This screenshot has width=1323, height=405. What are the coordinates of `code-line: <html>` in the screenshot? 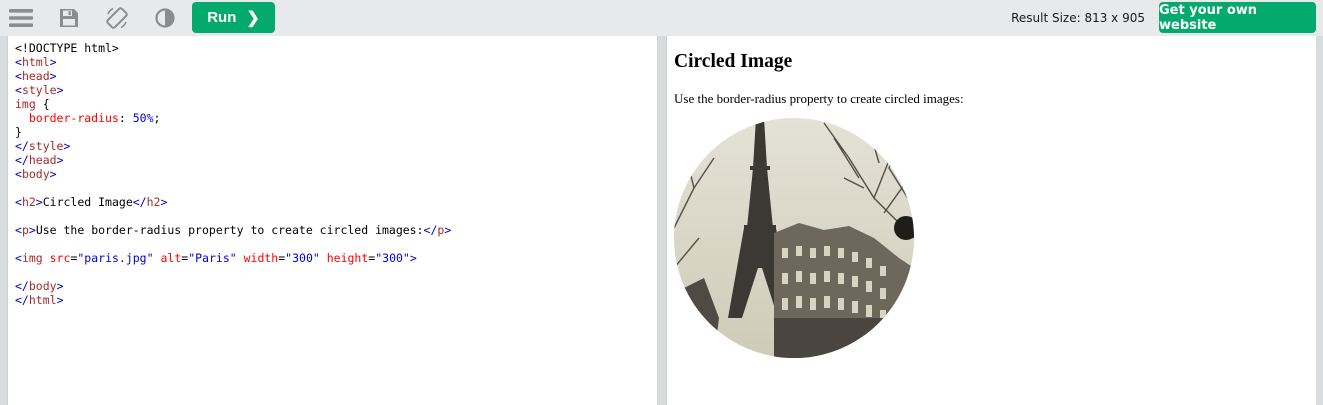 It's located at (336, 62).